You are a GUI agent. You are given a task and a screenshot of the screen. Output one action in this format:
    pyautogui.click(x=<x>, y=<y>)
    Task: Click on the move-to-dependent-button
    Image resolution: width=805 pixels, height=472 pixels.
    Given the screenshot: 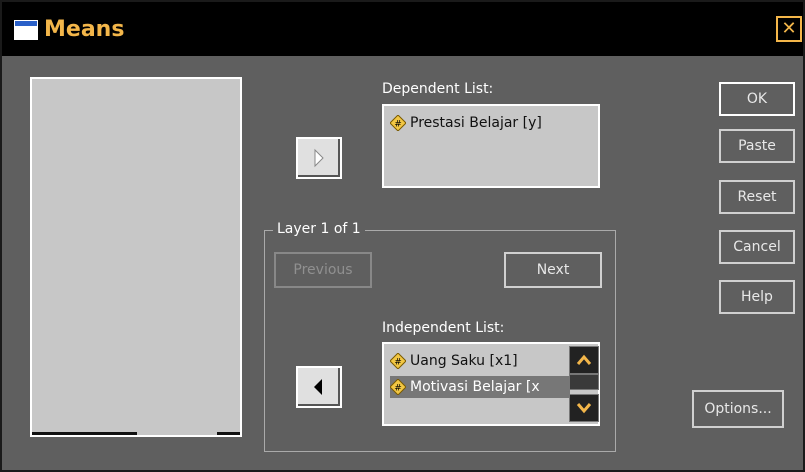 What is the action you would take?
    pyautogui.click(x=319, y=158)
    